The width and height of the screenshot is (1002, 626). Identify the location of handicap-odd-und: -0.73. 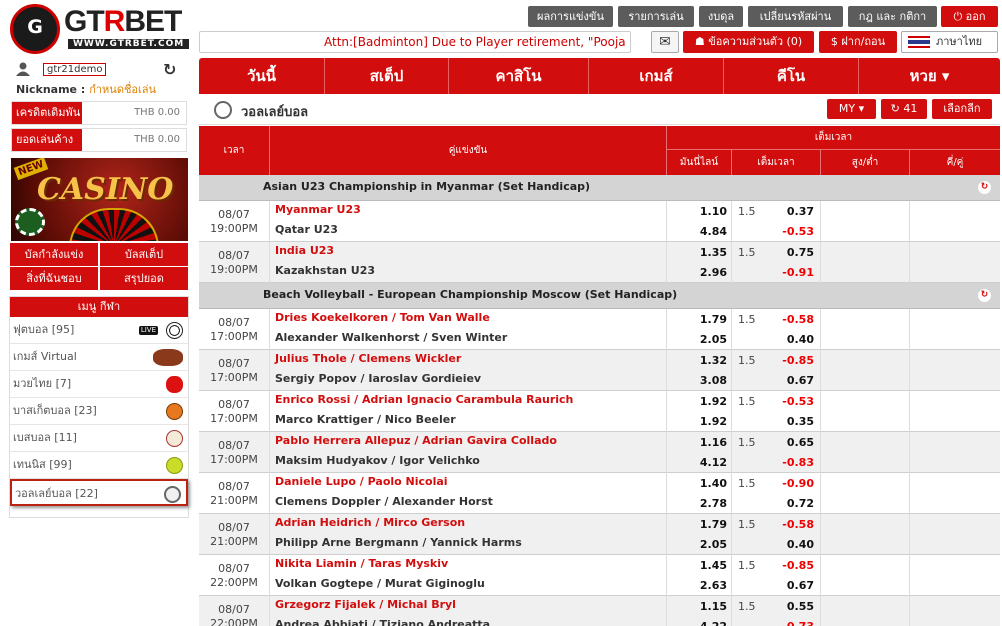
(798, 623).